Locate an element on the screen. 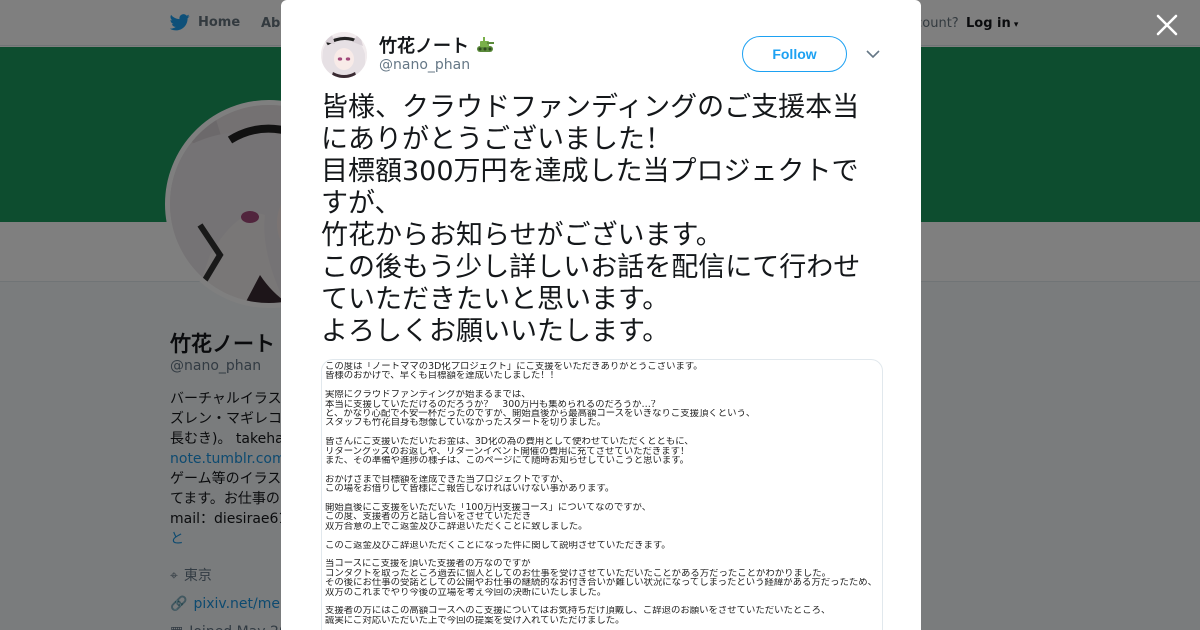  chevron-down-icon is located at coordinates (873, 54).